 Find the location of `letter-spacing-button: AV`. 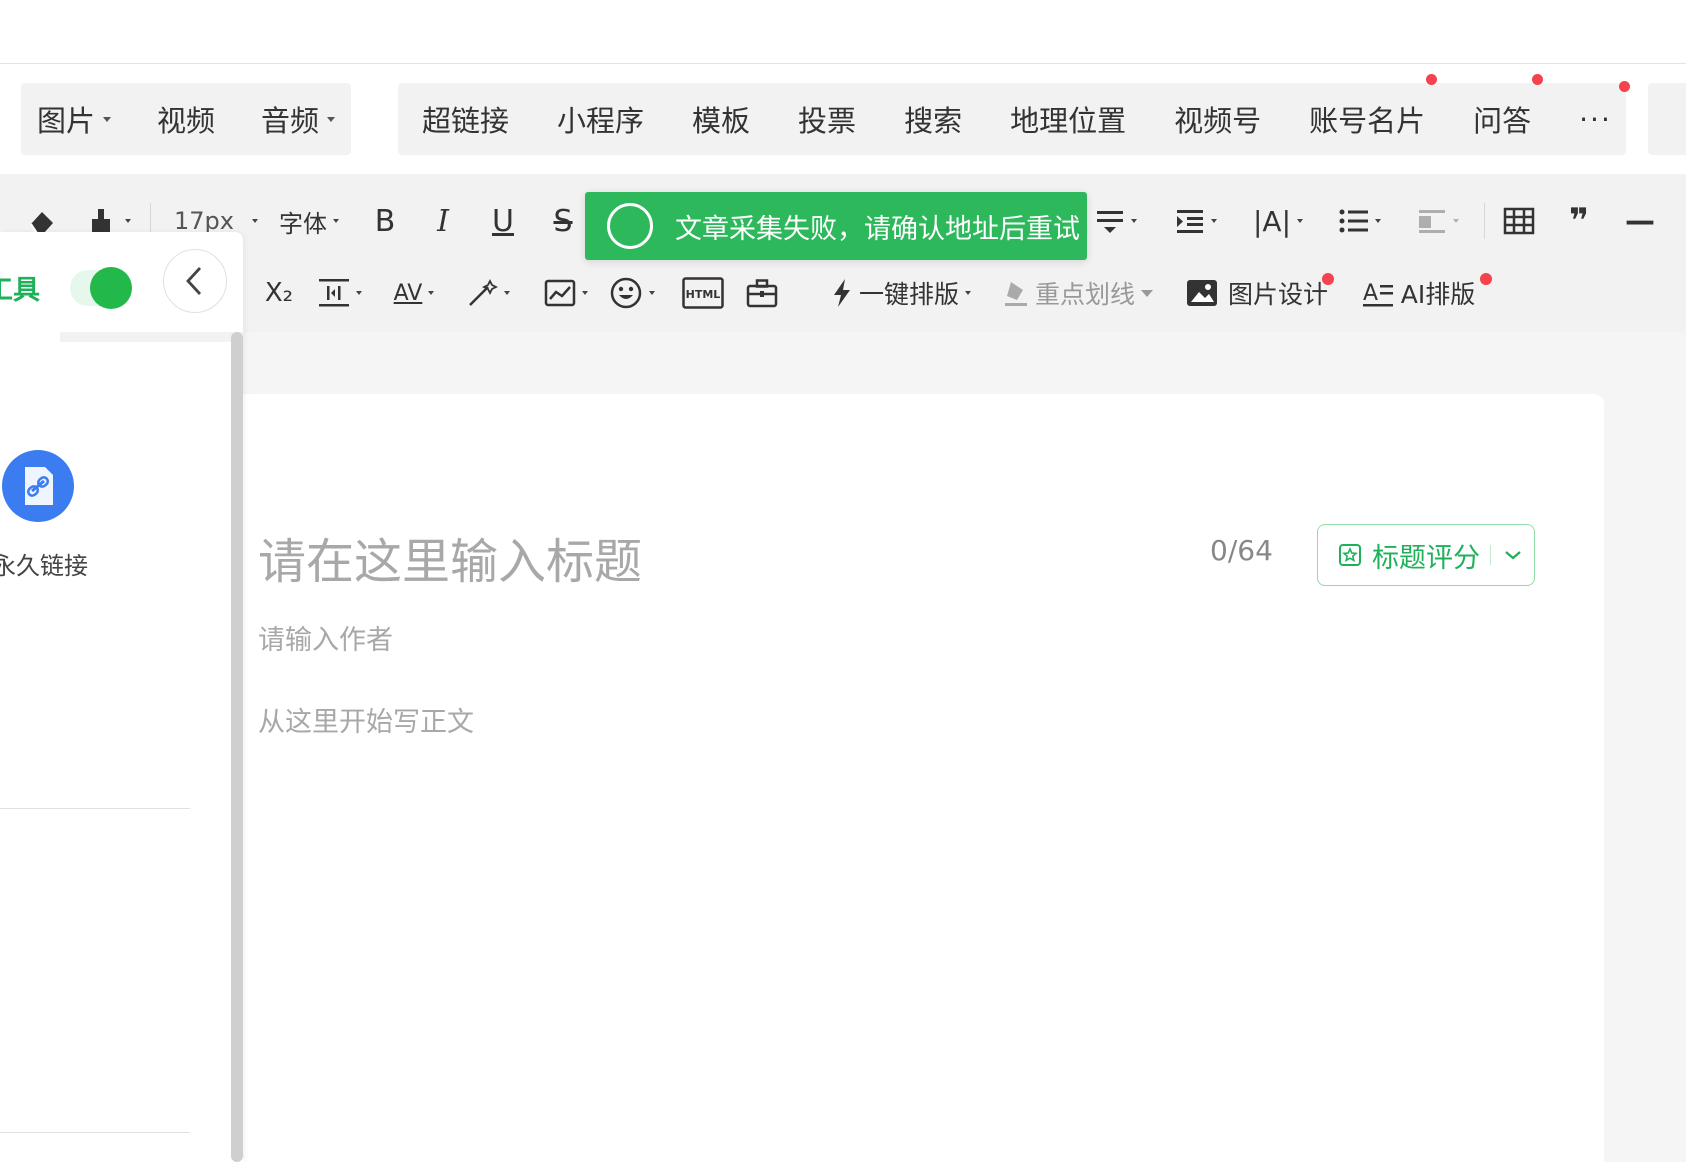

letter-spacing-button: AV is located at coordinates (414, 293).